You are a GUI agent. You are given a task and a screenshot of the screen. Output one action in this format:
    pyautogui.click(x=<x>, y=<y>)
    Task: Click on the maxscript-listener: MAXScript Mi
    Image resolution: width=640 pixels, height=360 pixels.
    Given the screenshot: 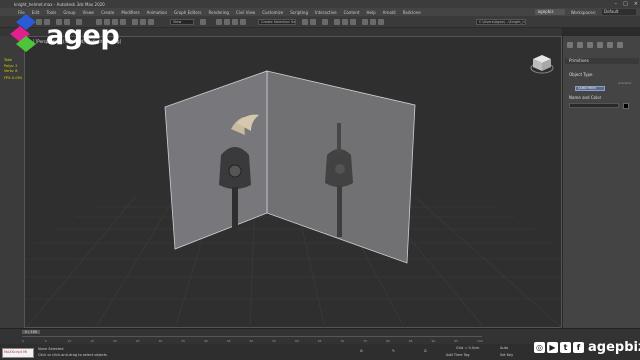 What is the action you would take?
    pyautogui.click(x=18, y=353)
    